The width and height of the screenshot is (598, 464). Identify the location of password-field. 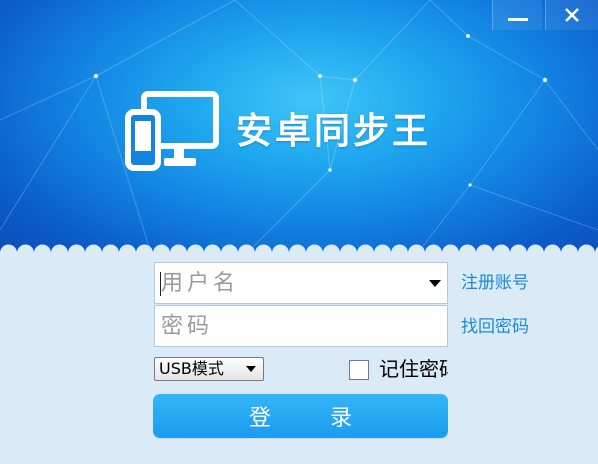
(301, 326).